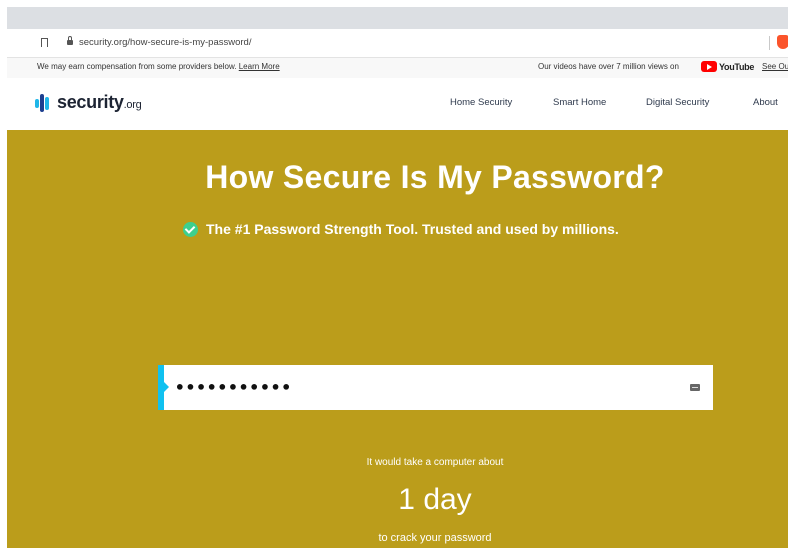 The width and height of the screenshot is (788, 548). What do you see at coordinates (132, 105) in the screenshot?
I see `logo-suffix: .org` at bounding box center [132, 105].